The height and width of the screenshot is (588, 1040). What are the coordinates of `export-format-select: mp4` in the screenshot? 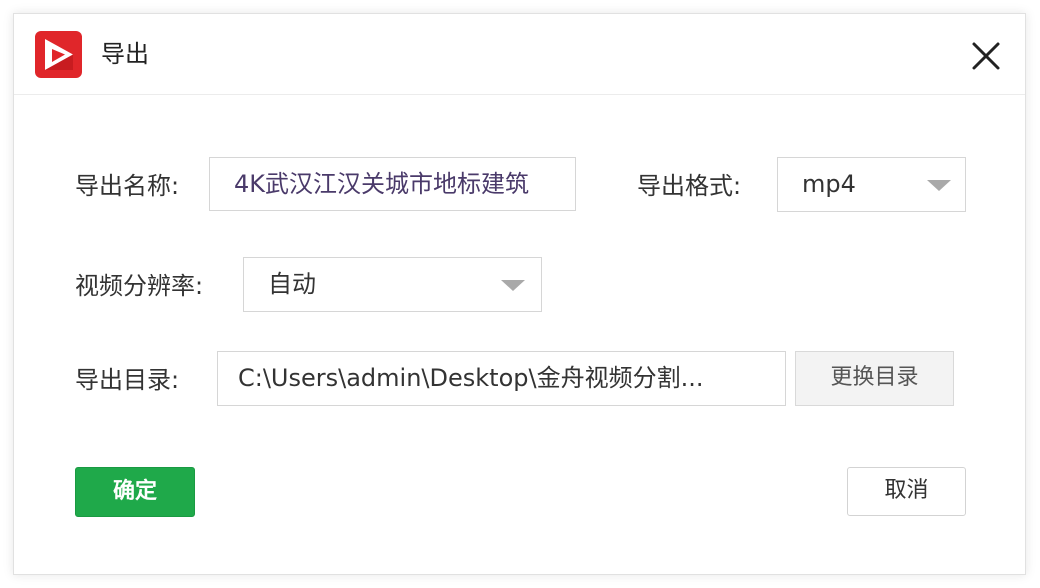 It's located at (871, 184).